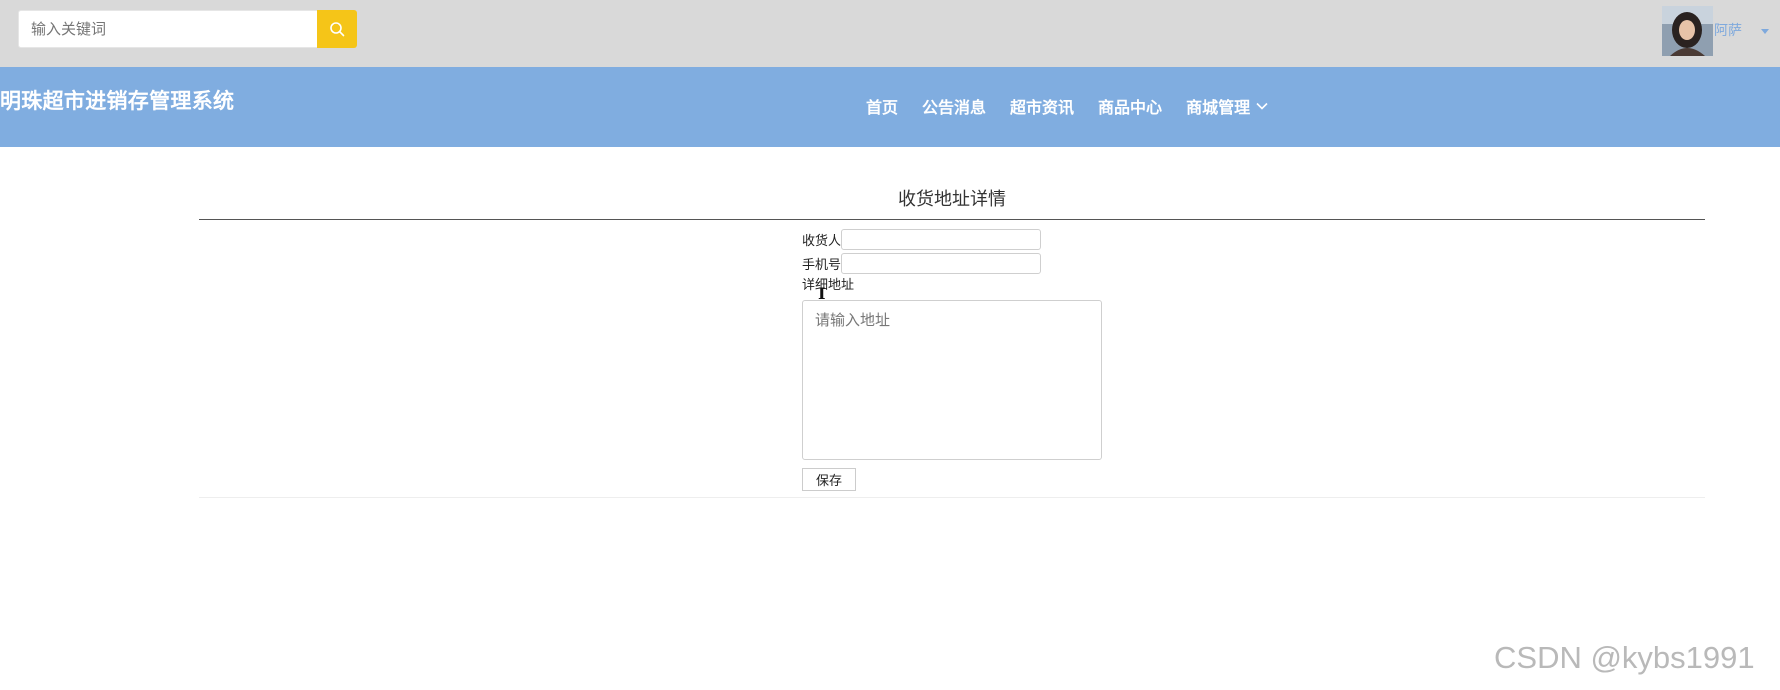 This screenshot has width=1780, height=690. I want to click on nav-item-mall-management: 商城管理, so click(1227, 106).